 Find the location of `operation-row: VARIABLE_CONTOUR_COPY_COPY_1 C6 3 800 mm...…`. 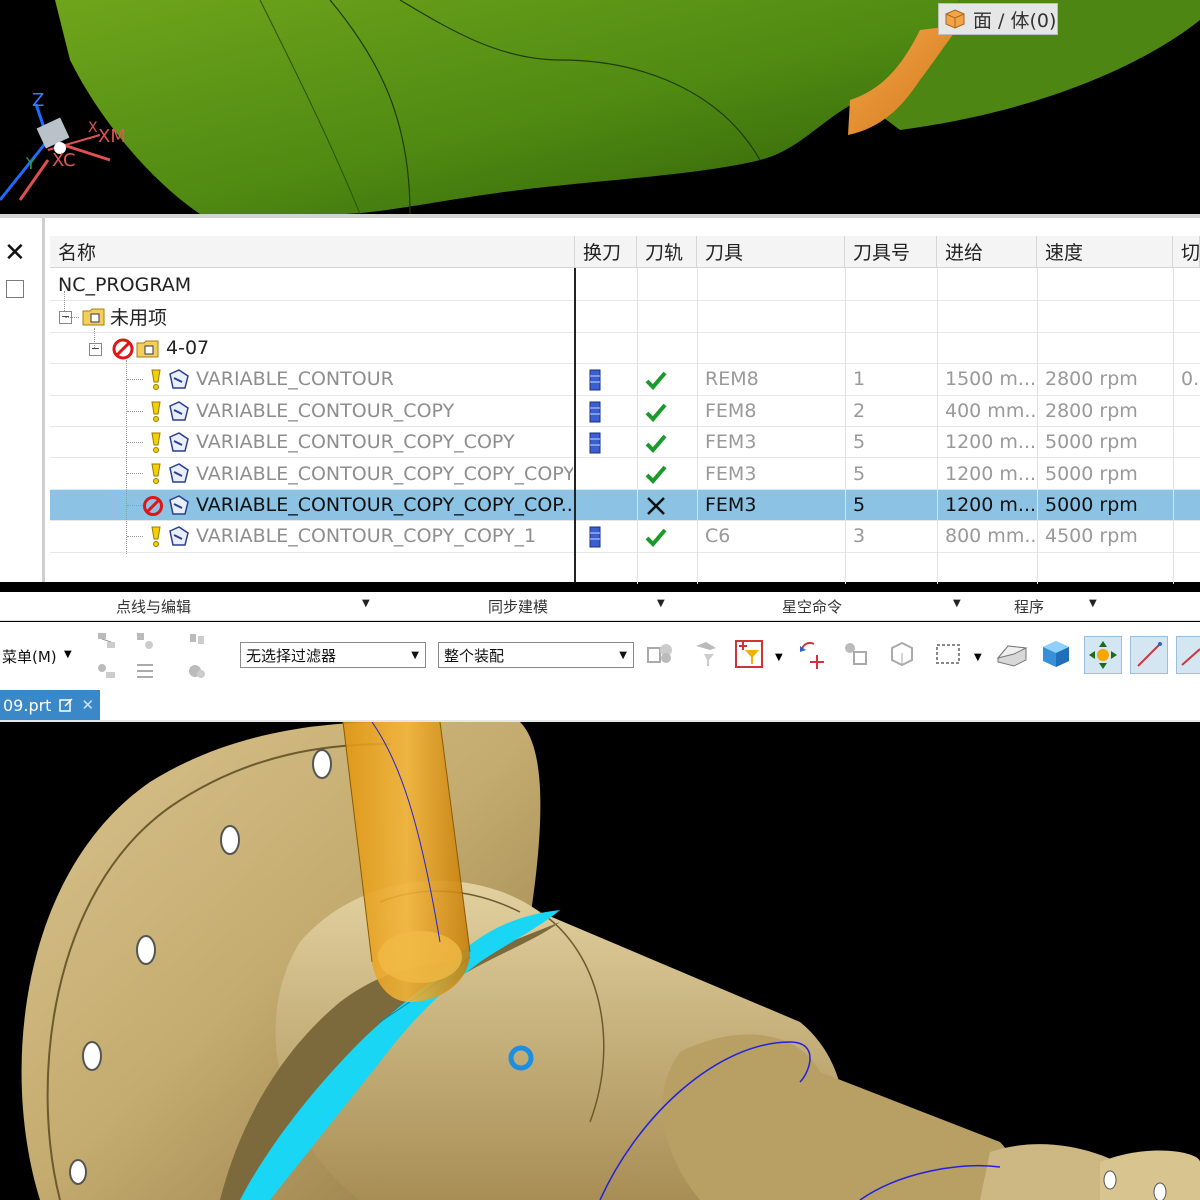

operation-row: VARIABLE_CONTOUR_COPY_COPY_1 C6 3 800 mm...… is located at coordinates (625, 537).